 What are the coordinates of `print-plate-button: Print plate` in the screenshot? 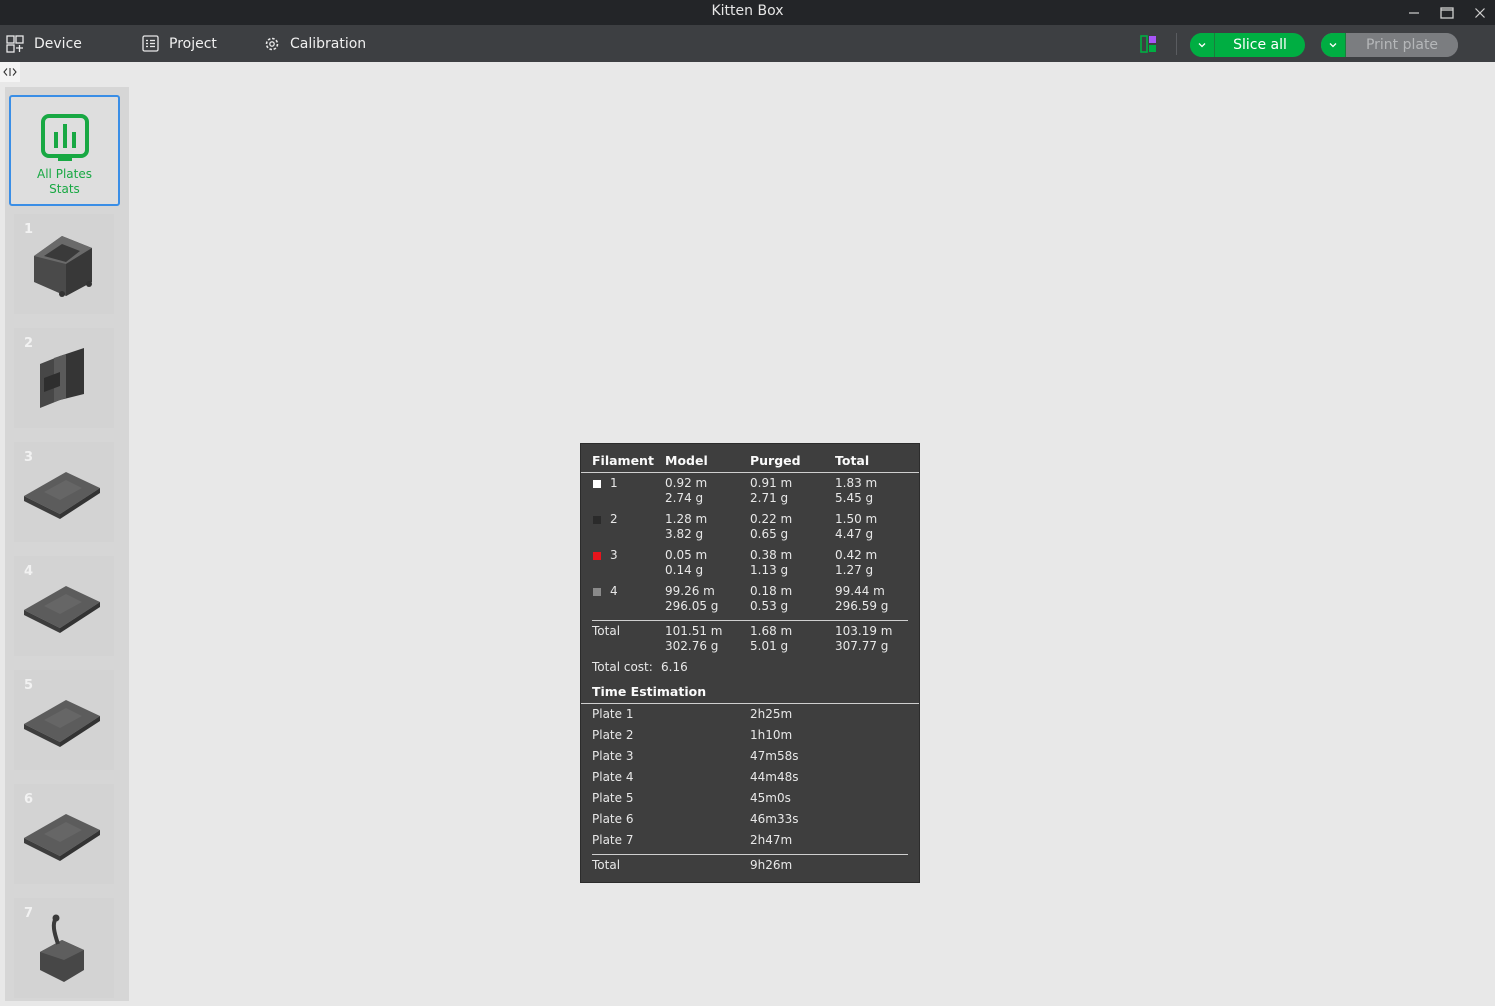 It's located at (1389, 45).